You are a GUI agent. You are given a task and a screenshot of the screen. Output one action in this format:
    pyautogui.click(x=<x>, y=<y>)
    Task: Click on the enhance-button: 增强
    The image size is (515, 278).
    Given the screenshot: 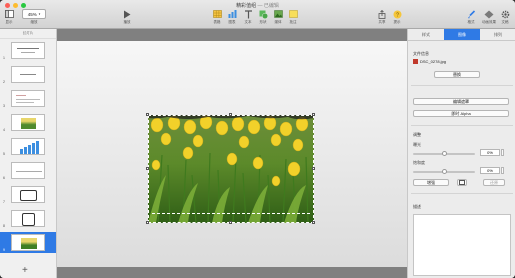 What is the action you would take?
    pyautogui.click(x=431, y=182)
    